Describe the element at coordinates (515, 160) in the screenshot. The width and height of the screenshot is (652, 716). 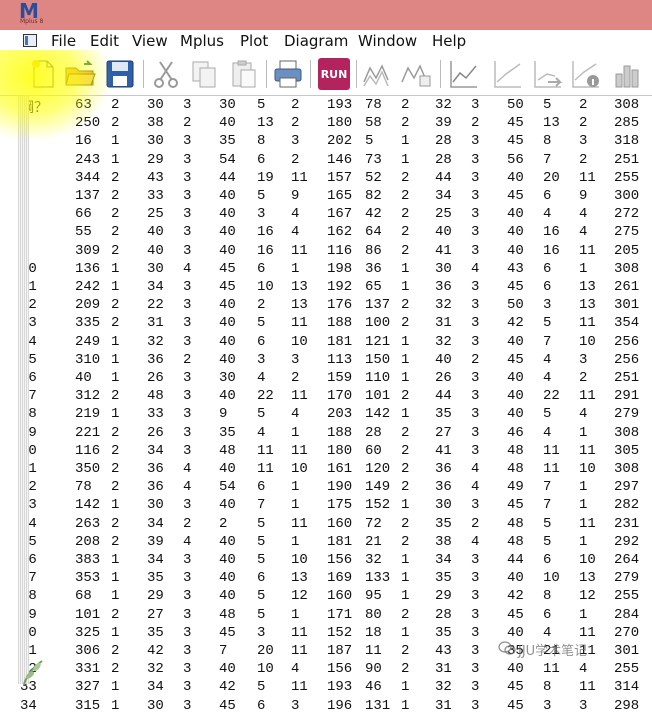
I see `data-cell: 56` at that location.